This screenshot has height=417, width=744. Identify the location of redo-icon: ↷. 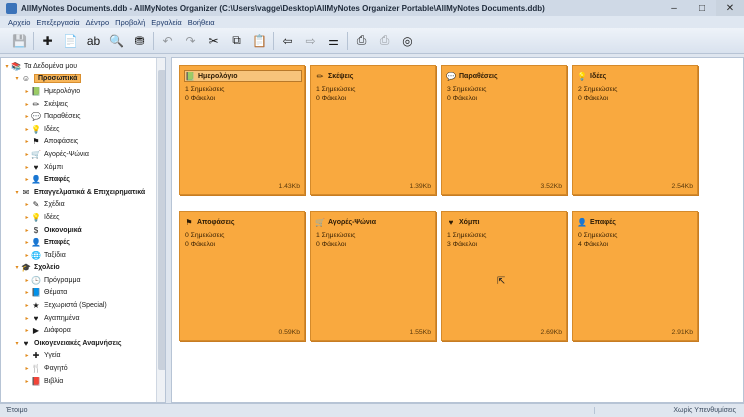
(190, 40).